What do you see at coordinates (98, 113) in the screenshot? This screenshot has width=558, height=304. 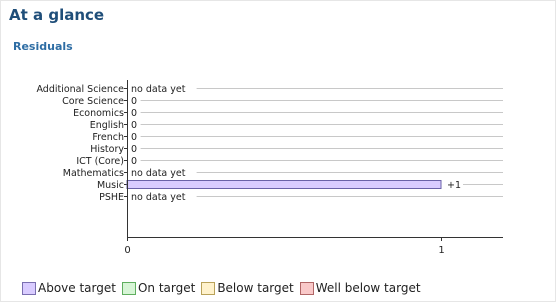 I see `category-label: Economics` at bounding box center [98, 113].